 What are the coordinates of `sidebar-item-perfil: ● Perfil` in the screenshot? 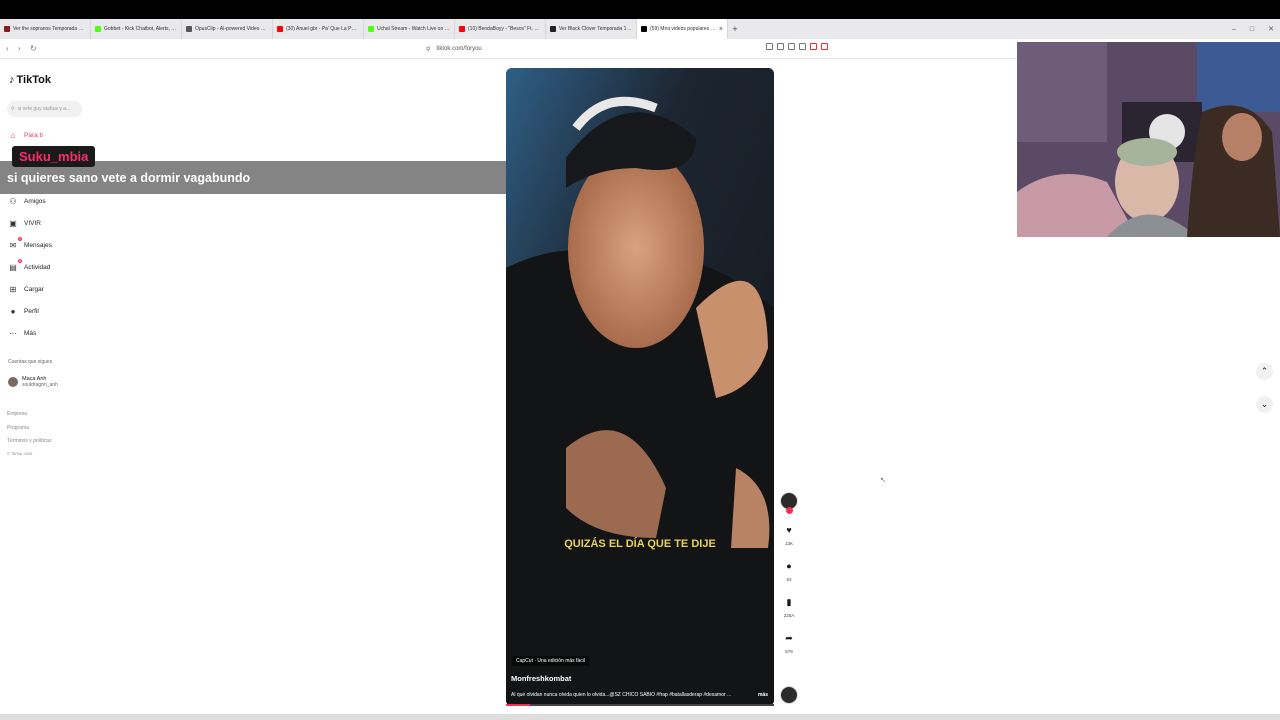 It's located at (23, 311).